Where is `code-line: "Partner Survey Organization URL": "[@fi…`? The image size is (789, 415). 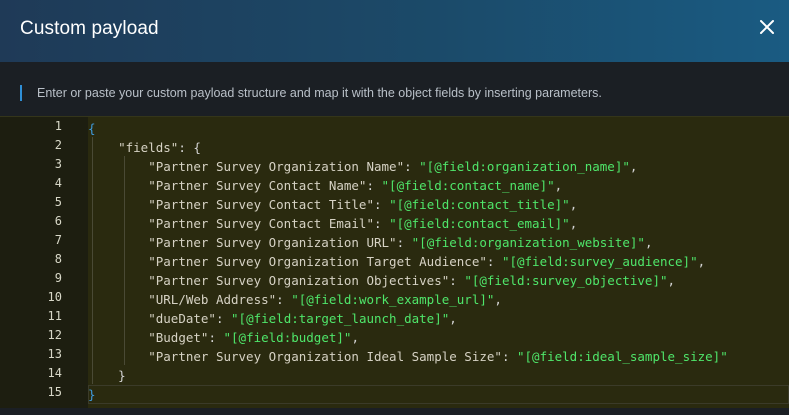 code-line: "Partner Survey Organization URL": "[@fi… is located at coordinates (370, 242).